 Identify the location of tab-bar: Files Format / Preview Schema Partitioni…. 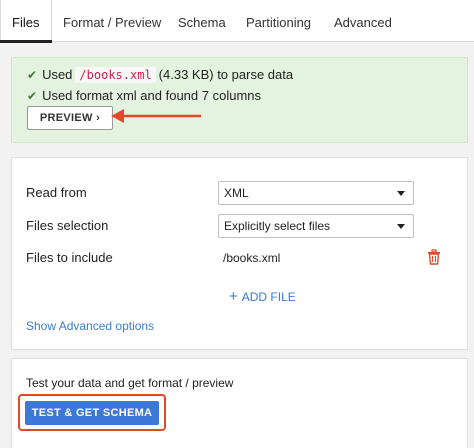
(237, 21).